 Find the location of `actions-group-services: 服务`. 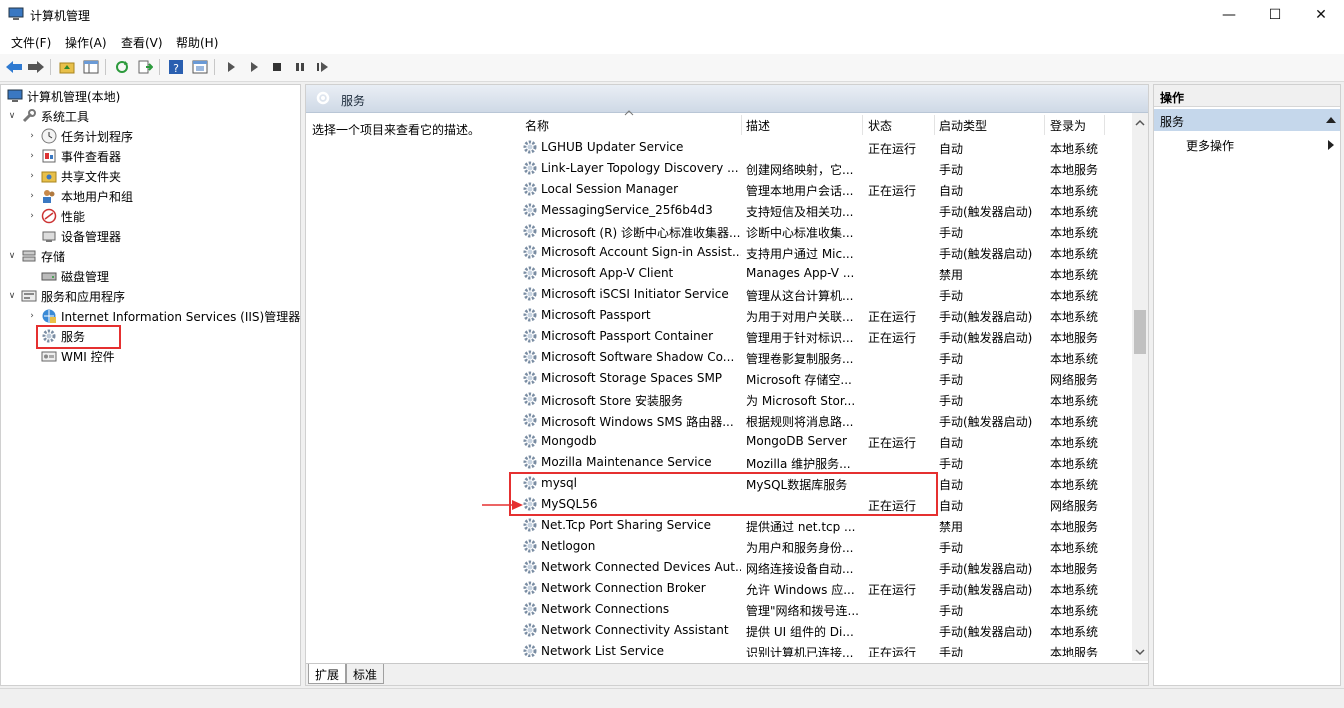

actions-group-services: 服务 is located at coordinates (1247, 120).